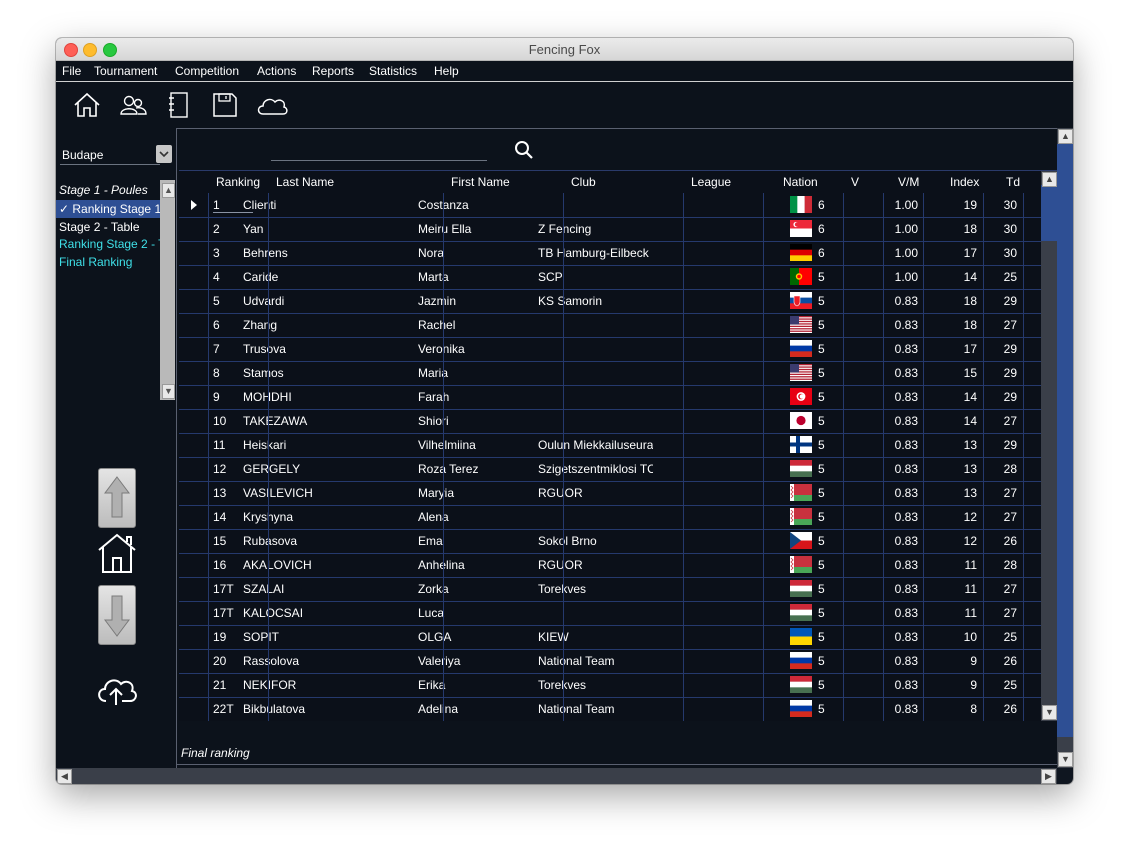  What do you see at coordinates (64, 776) in the screenshot?
I see `scroll-left-icon: ◀` at bounding box center [64, 776].